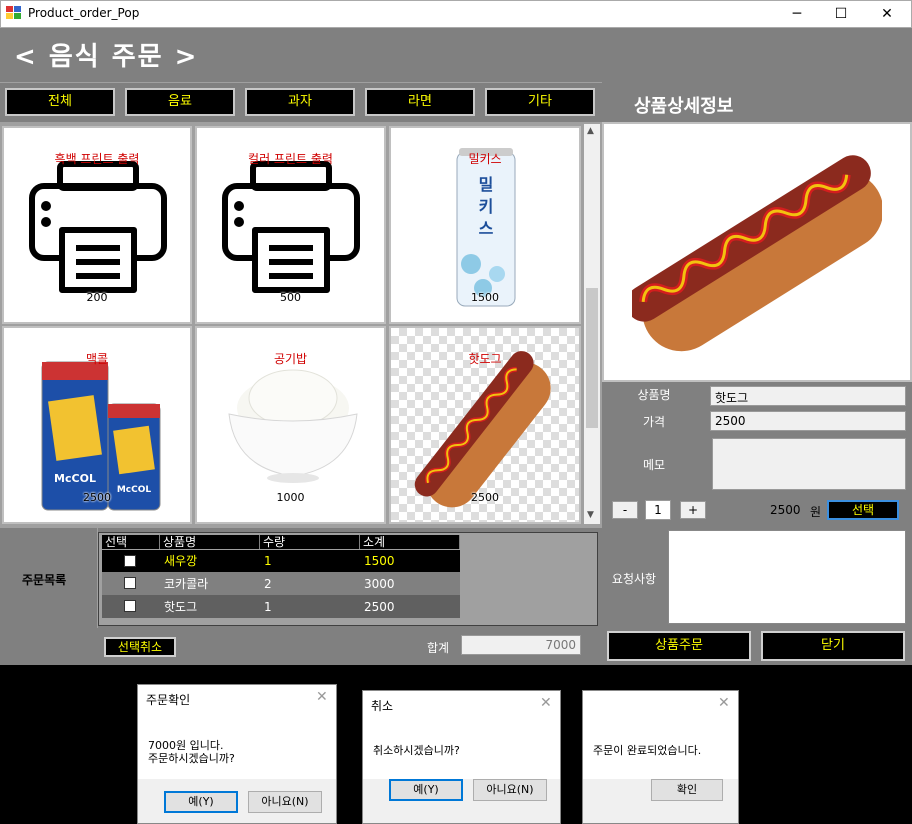 The width and height of the screenshot is (912, 824). I want to click on product-price: 1500, so click(485, 297).